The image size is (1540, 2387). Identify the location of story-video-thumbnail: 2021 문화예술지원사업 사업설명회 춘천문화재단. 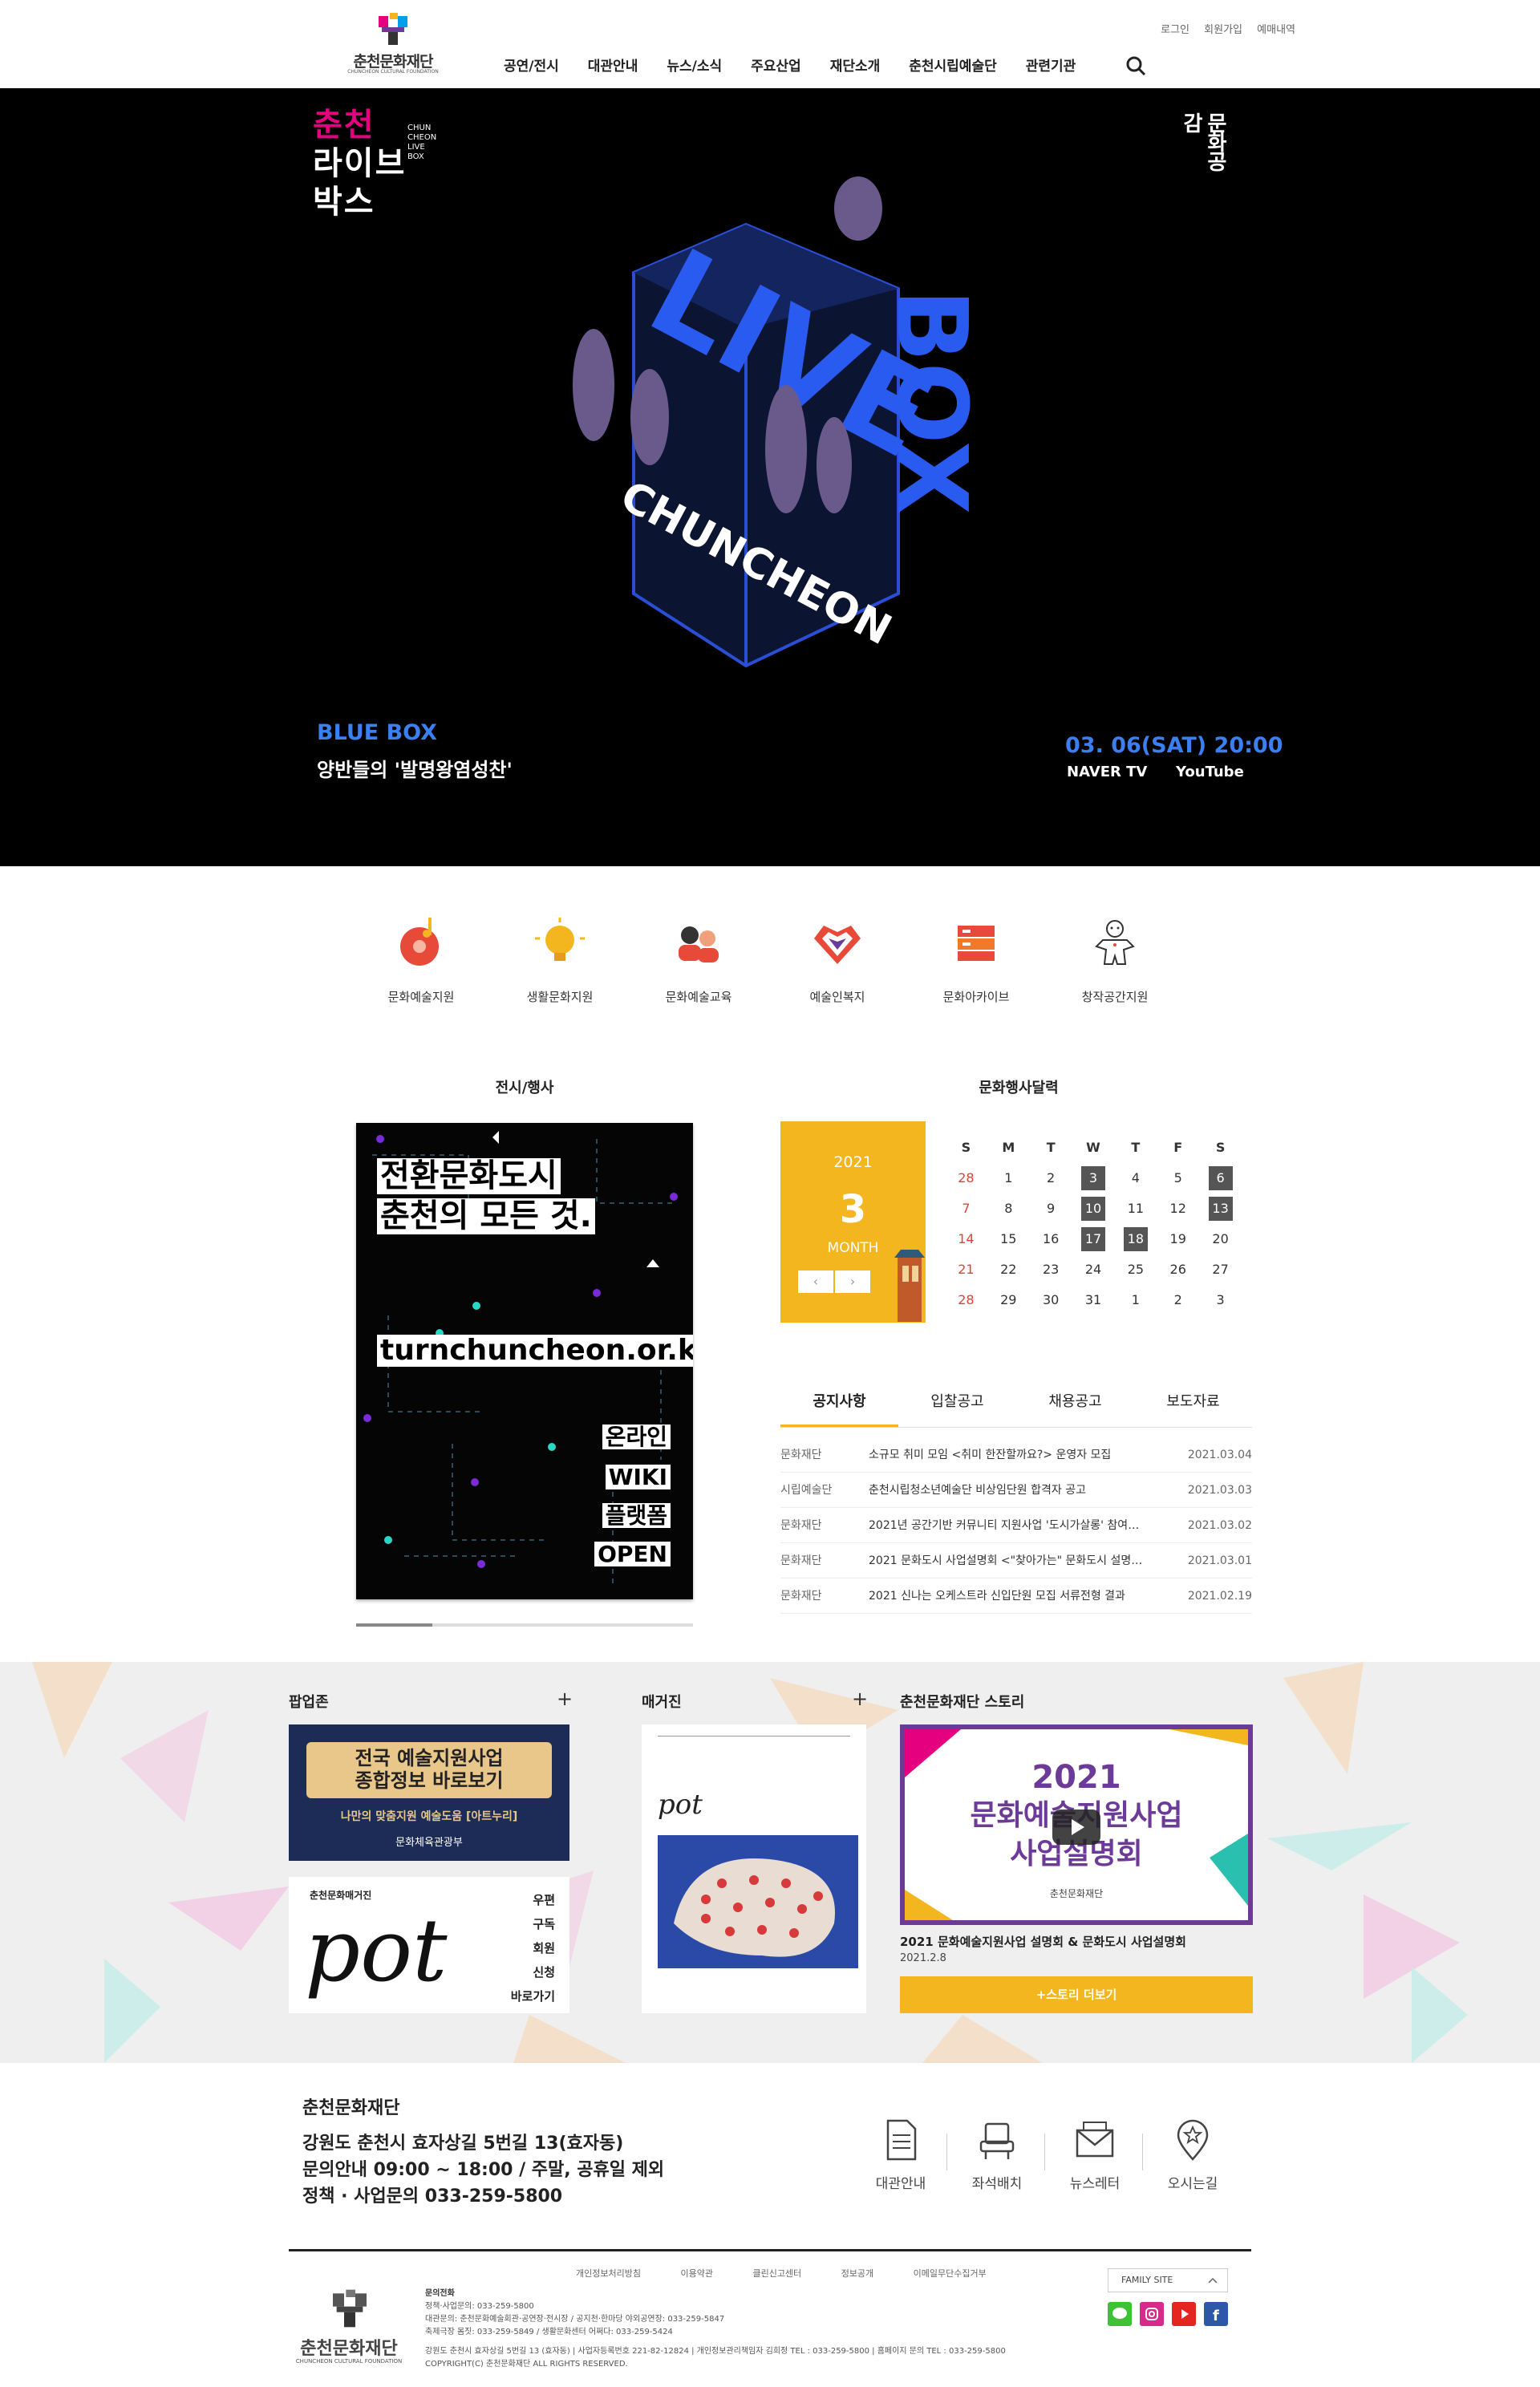
(1076, 1824).